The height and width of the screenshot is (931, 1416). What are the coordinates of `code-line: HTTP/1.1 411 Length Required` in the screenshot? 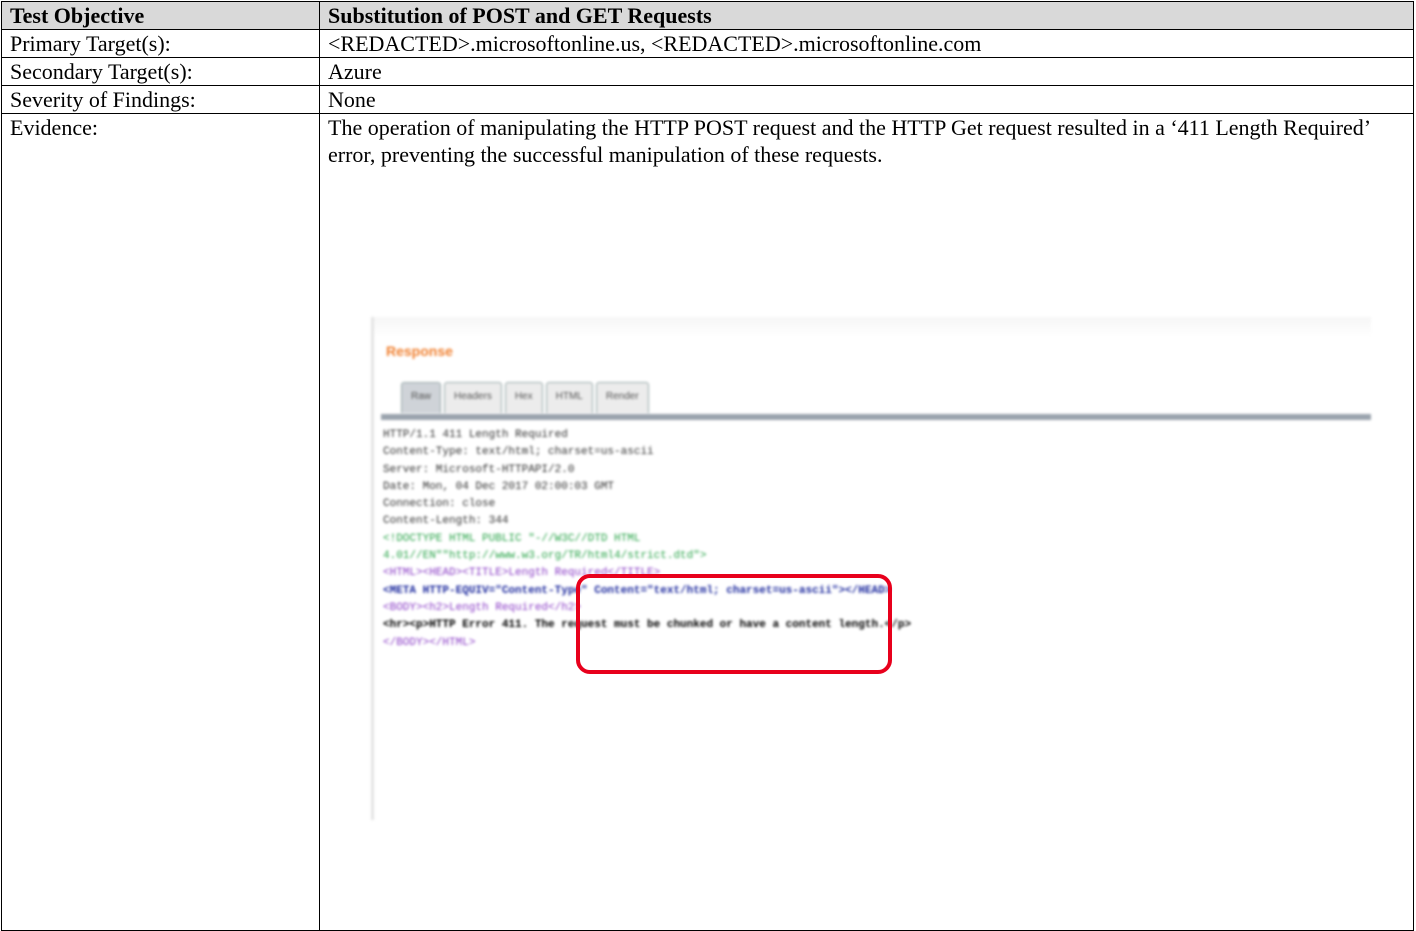 It's located at (475, 435).